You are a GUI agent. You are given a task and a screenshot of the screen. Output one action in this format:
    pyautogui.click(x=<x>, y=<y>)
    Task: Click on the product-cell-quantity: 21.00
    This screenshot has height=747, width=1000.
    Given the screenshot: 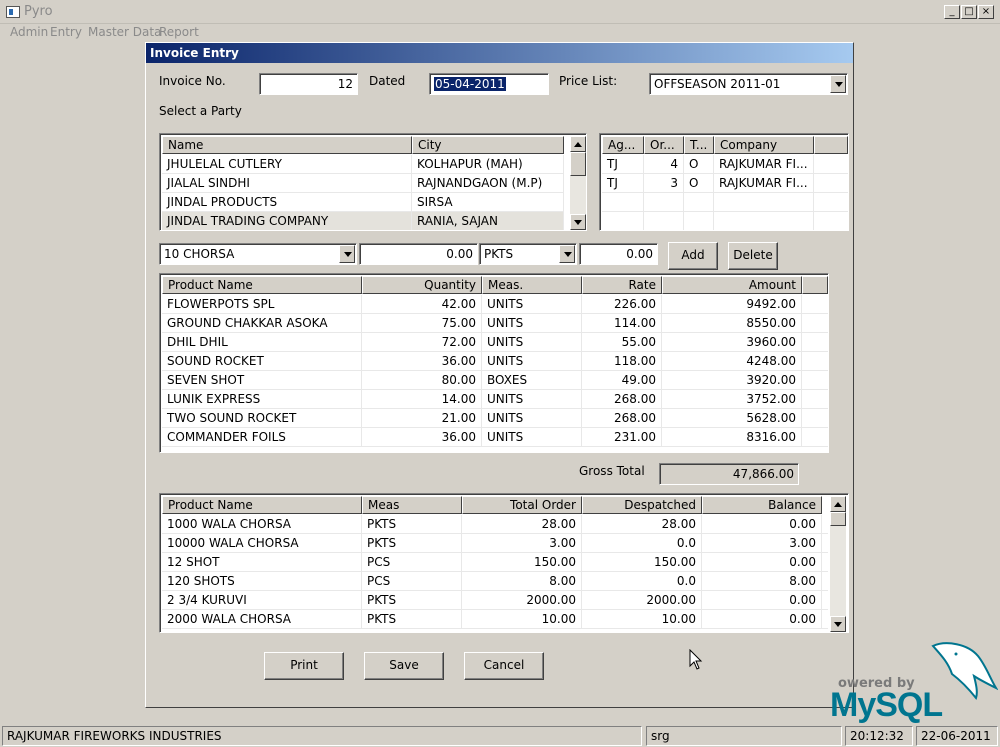 What is the action you would take?
    pyautogui.click(x=422, y=418)
    